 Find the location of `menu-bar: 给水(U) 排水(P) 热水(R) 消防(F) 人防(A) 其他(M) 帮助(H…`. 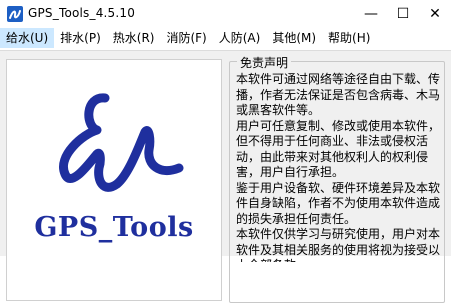

menu-bar: 给水(U) 排水(P) 热水(R) 消防(F) 人防(A) 其他(M) 帮助(H… is located at coordinates (225, 38).